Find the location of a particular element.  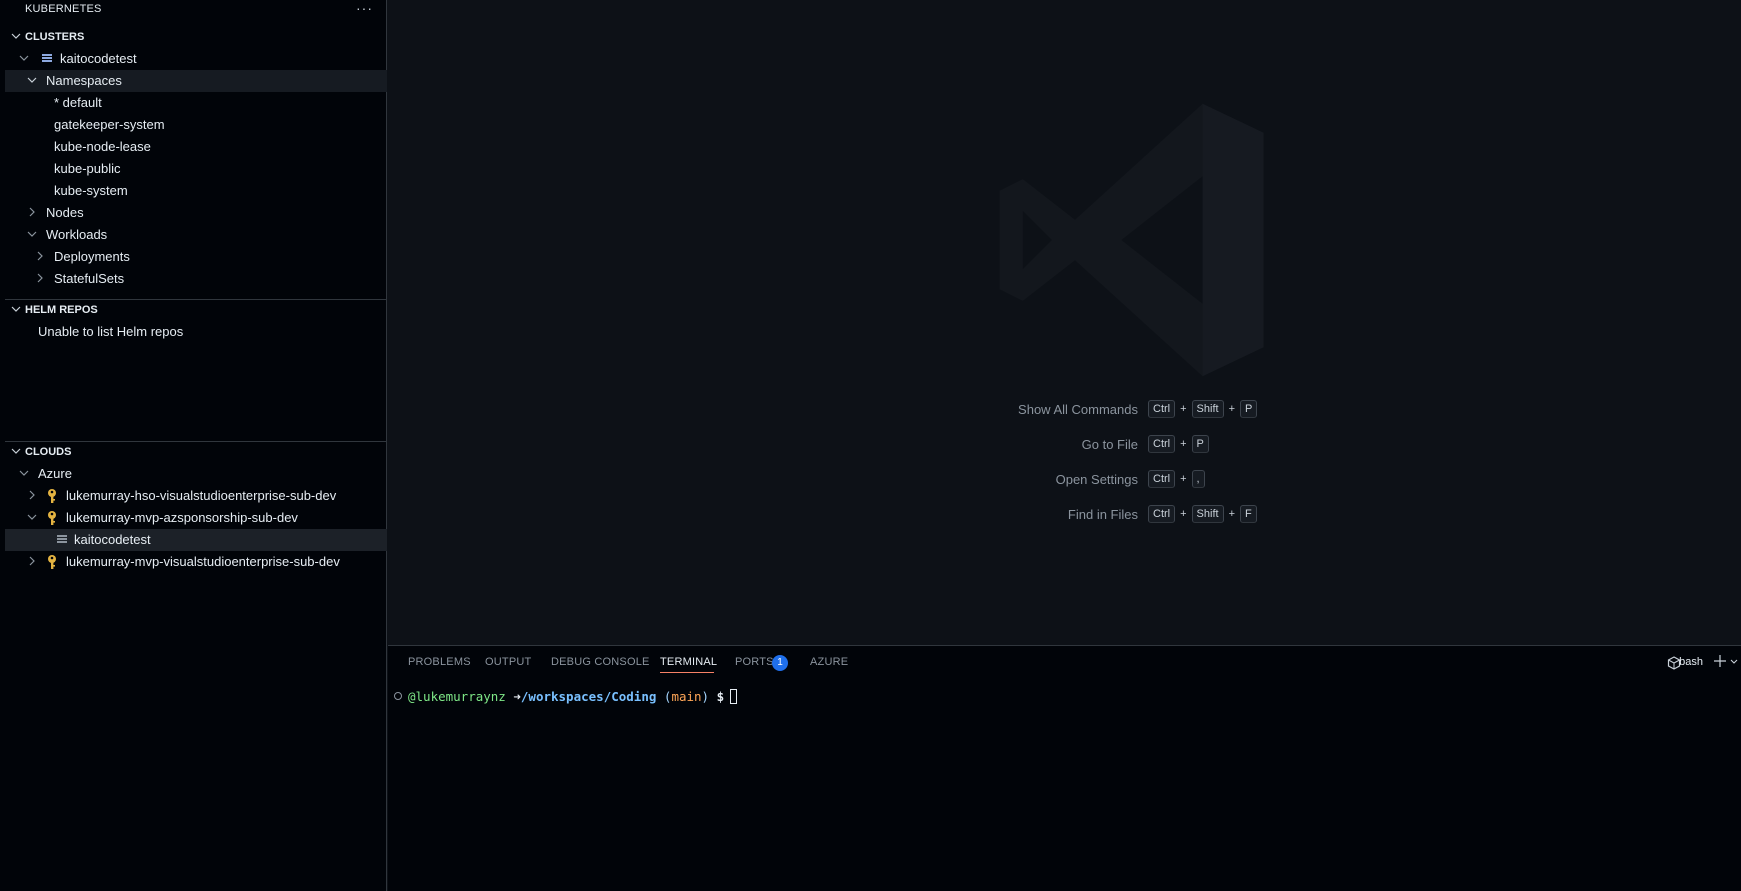

tree-item-azure: Azure is located at coordinates (196, 474).